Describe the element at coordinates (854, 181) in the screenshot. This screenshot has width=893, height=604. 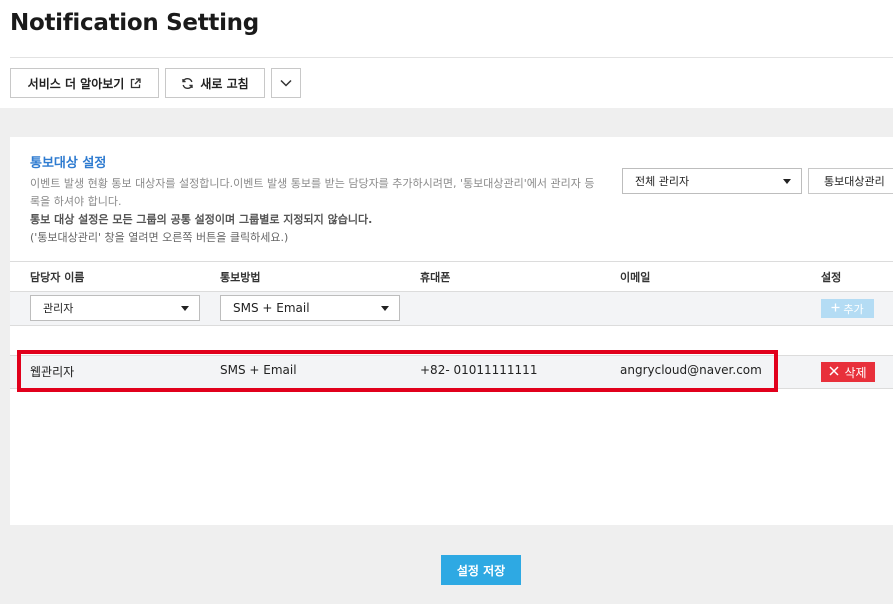
I see `manage-targets-label: 통보대상관리` at that location.